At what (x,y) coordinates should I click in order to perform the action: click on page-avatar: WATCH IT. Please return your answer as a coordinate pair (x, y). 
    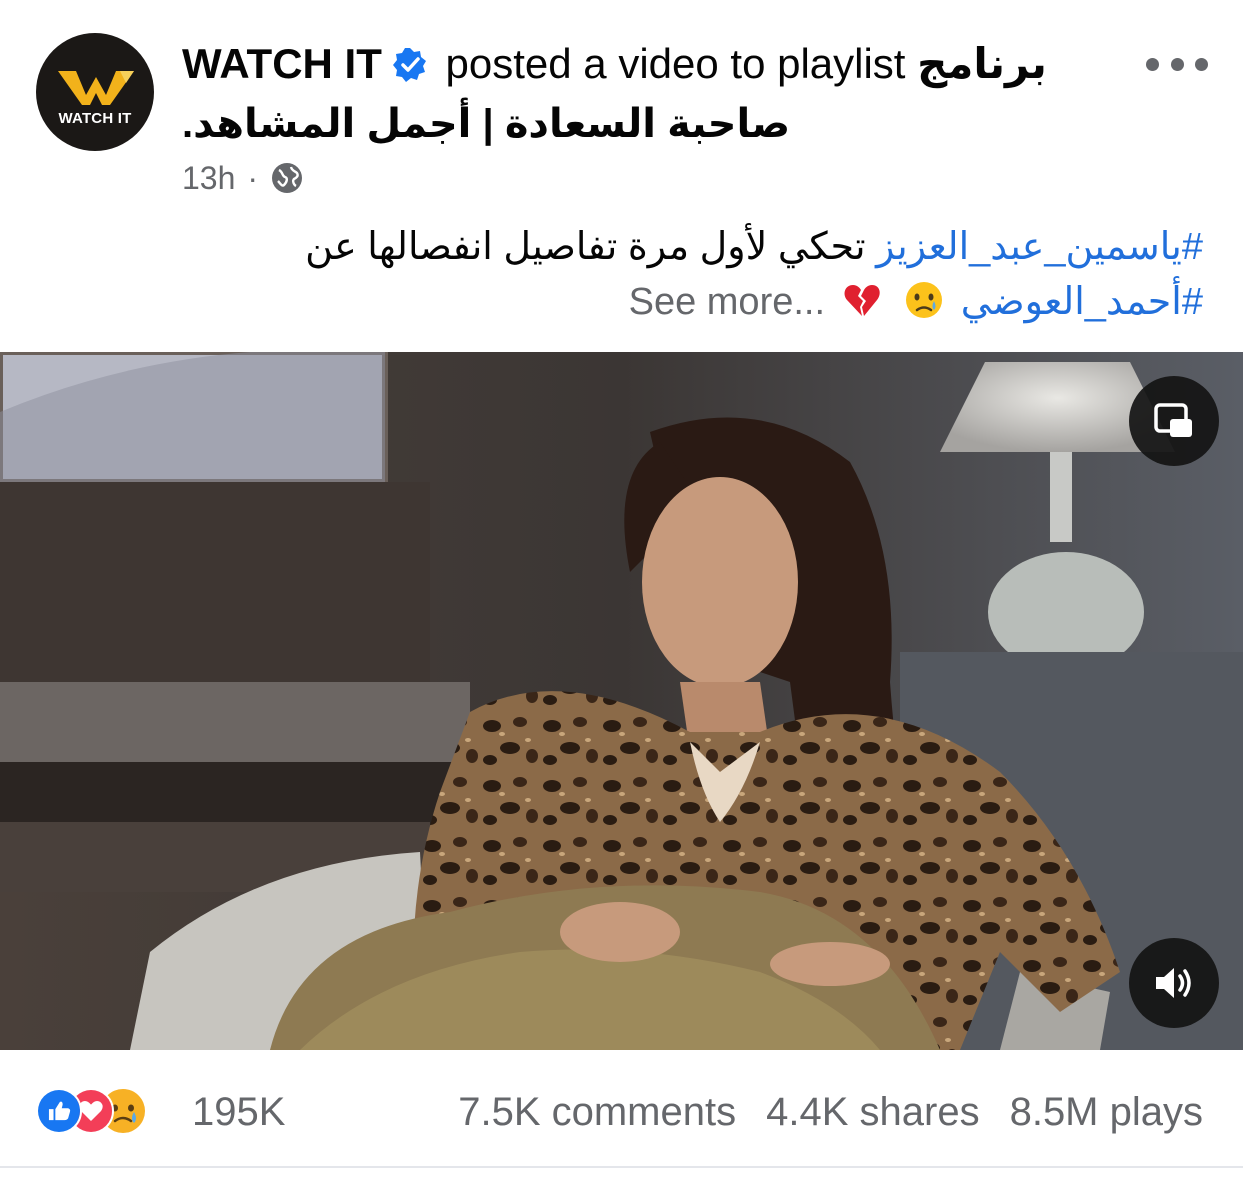
    Looking at the image, I should click on (95, 92).